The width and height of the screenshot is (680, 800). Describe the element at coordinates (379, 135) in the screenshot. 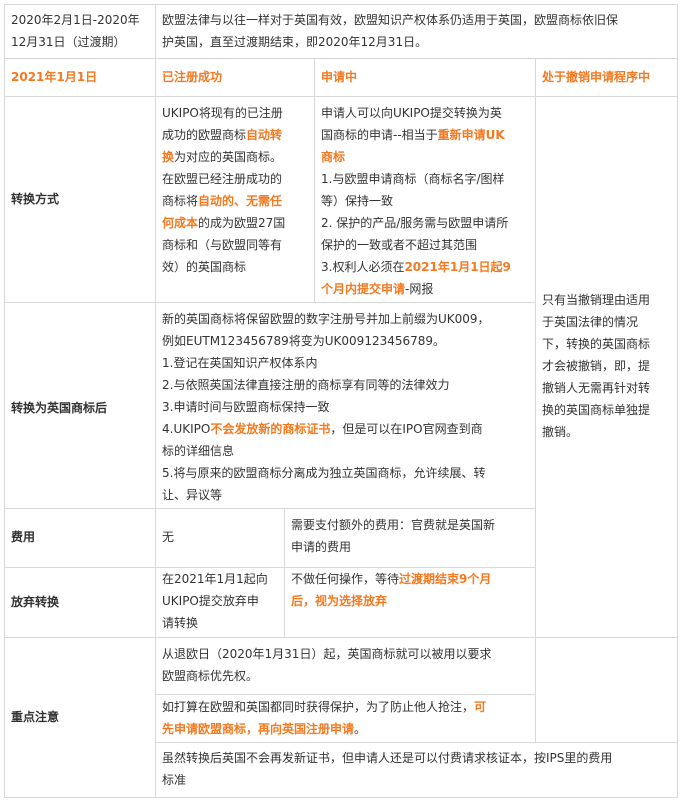

I see `text-segment: 国商标的申请--相当于` at that location.